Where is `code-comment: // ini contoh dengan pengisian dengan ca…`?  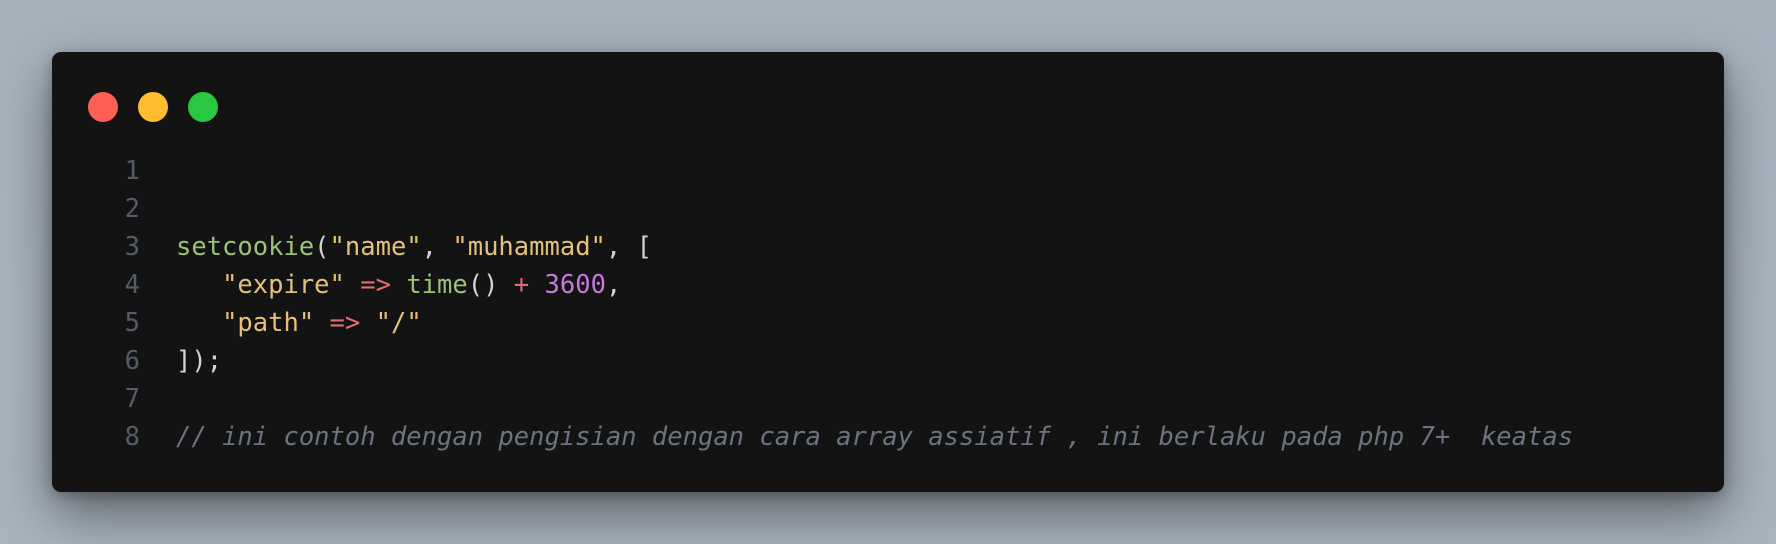 code-comment: // ini contoh dengan pengisian dengan ca… is located at coordinates (875, 437).